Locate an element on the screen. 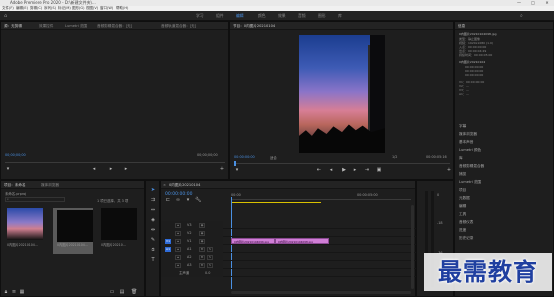 The image size is (554, 297). track-v2: 🔒︎ V2 ◉ is located at coordinates (289, 233).